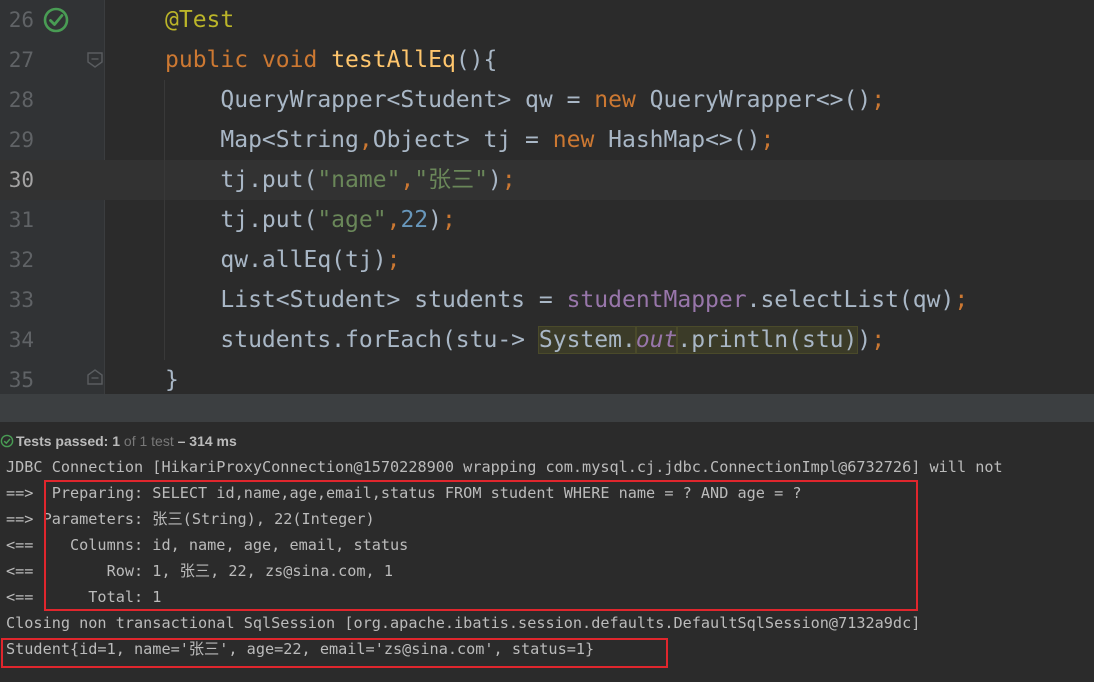 This screenshot has width=1094, height=682. What do you see at coordinates (547, 180) in the screenshot?
I see `code-line: 30 tj.put("name","张三");` at bounding box center [547, 180].